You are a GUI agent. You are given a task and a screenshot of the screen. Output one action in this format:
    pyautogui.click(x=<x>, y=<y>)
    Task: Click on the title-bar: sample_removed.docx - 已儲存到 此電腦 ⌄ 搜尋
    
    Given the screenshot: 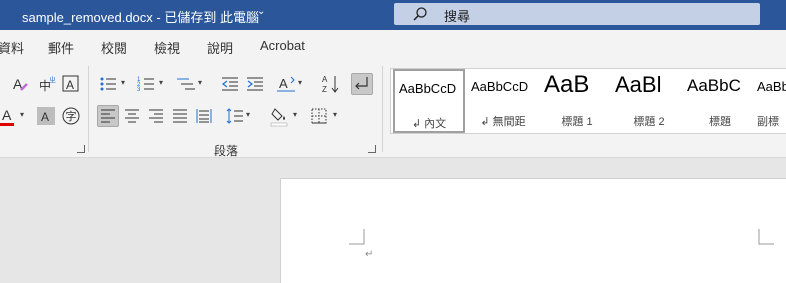 What is the action you would take?
    pyautogui.click(x=393, y=15)
    